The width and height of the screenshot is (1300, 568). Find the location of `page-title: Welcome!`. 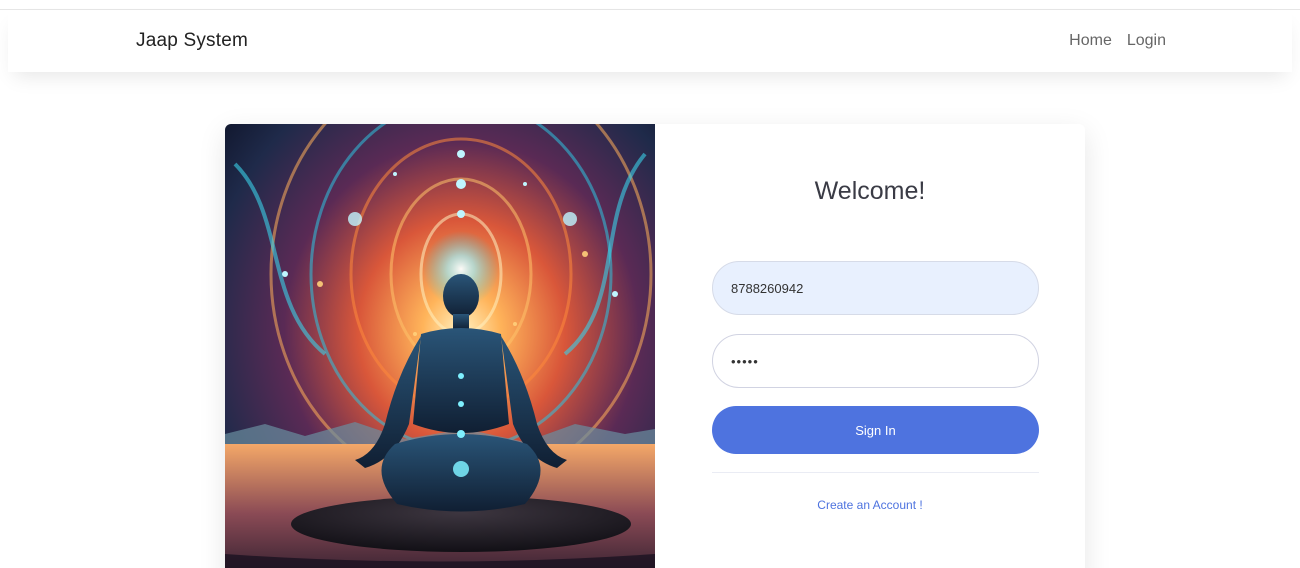

page-title: Welcome! is located at coordinates (870, 191).